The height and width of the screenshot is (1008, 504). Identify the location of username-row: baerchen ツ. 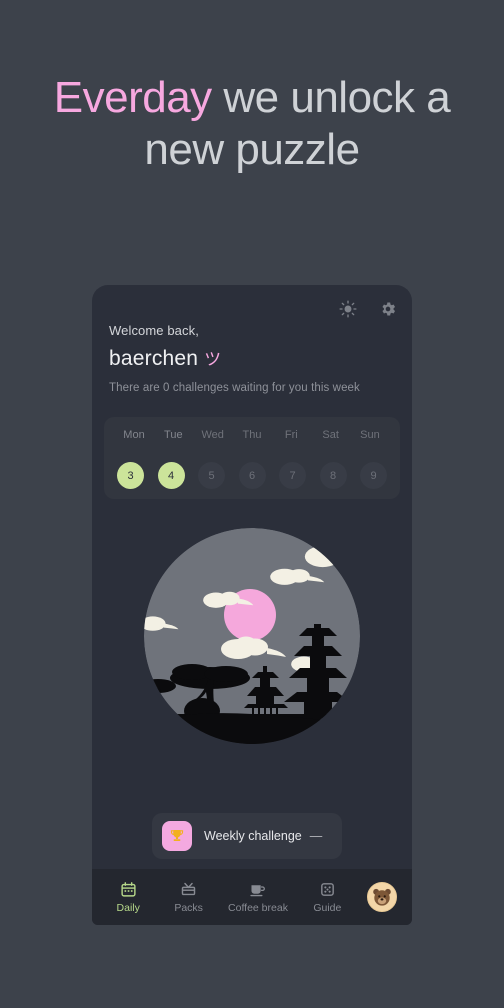
(252, 358).